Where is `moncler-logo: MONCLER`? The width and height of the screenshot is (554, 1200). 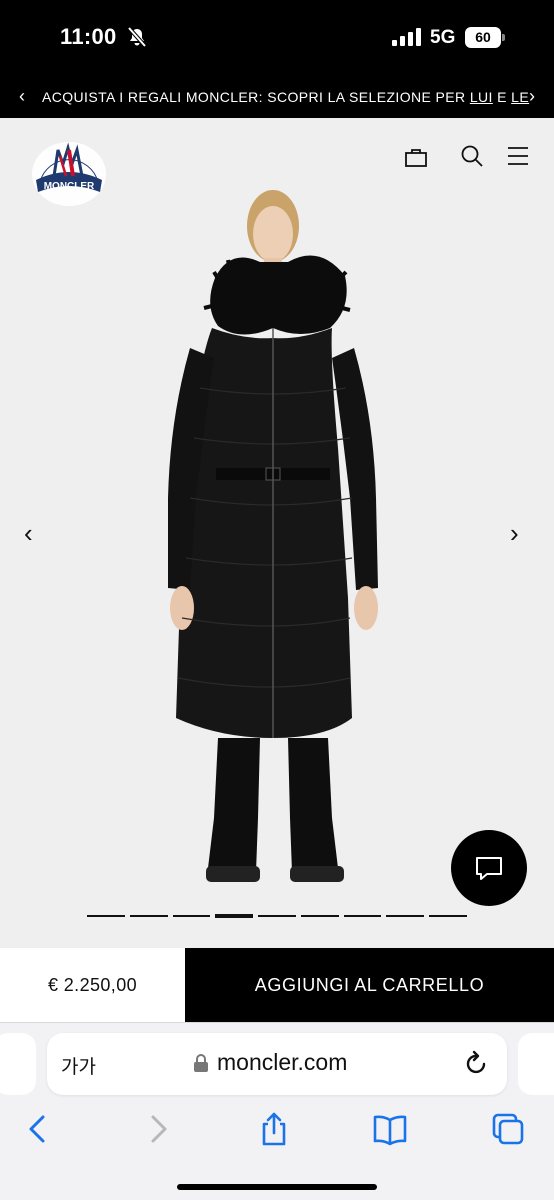
moncler-logo: MONCLER is located at coordinates (69, 172).